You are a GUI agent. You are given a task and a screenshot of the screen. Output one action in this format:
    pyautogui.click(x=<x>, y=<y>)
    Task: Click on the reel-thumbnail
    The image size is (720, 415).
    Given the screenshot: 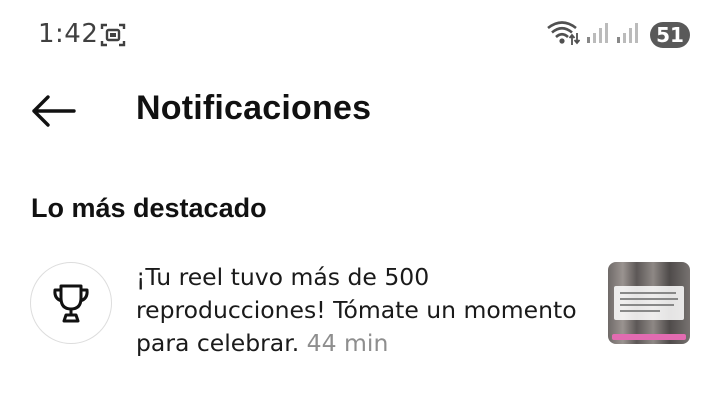 What is the action you would take?
    pyautogui.click(x=649, y=303)
    